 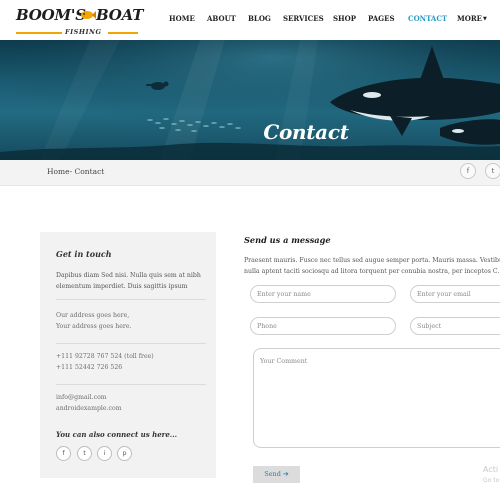 I want to click on nav-item-services: SERVICES, so click(x=303, y=18).